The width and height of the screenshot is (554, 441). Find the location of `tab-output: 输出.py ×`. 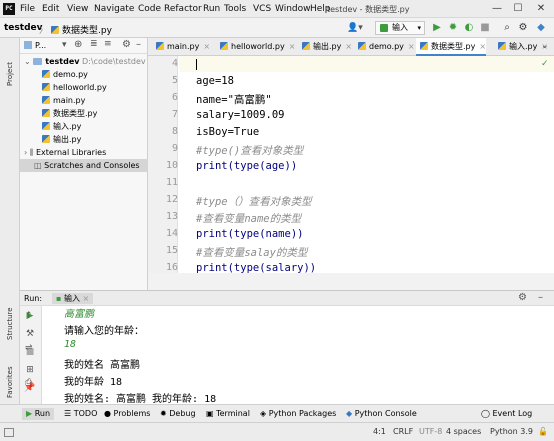

tab-output: 输出.py × is located at coordinates (325, 47).